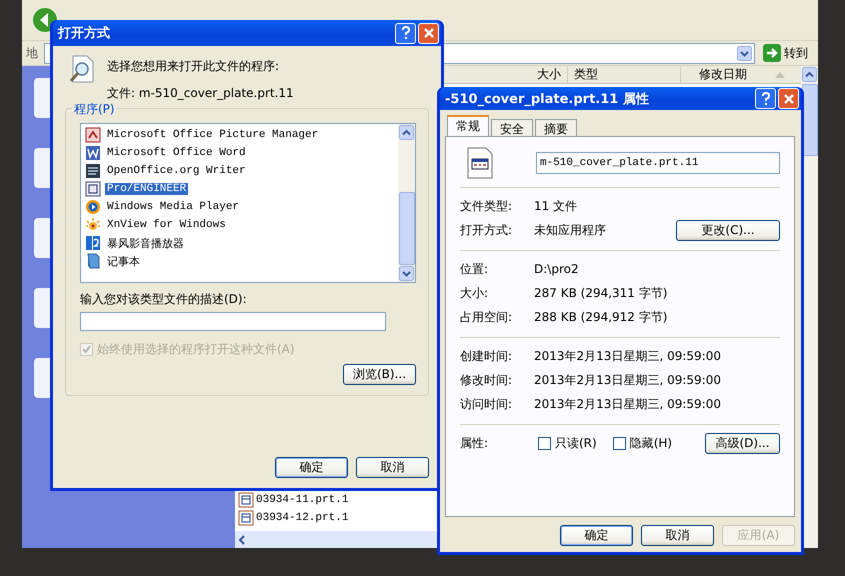 The width and height of the screenshot is (845, 576). What do you see at coordinates (547, 99) in the screenshot?
I see `window-title: -510_cover_plate.prt.11 属性` at bounding box center [547, 99].